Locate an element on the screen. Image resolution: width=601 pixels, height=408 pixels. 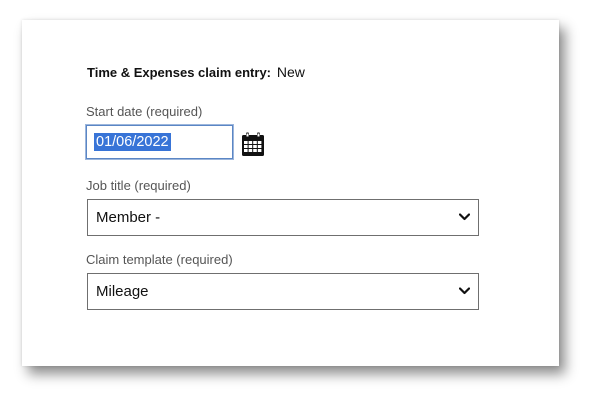
start-date-field: 01/06/2022 is located at coordinates (159, 142).